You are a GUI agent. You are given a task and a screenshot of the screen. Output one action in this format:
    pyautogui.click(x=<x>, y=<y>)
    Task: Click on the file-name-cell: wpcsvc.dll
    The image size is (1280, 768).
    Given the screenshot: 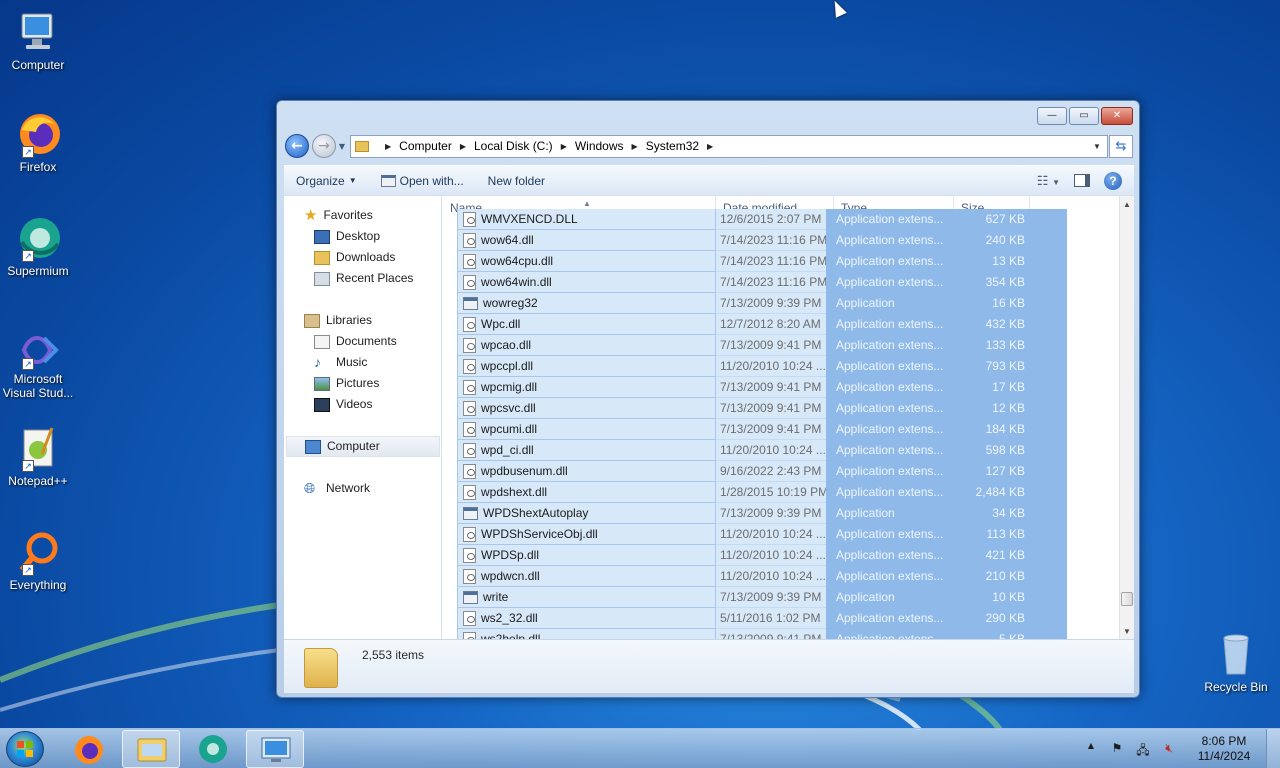 What is the action you would take?
    pyautogui.click(x=586, y=408)
    